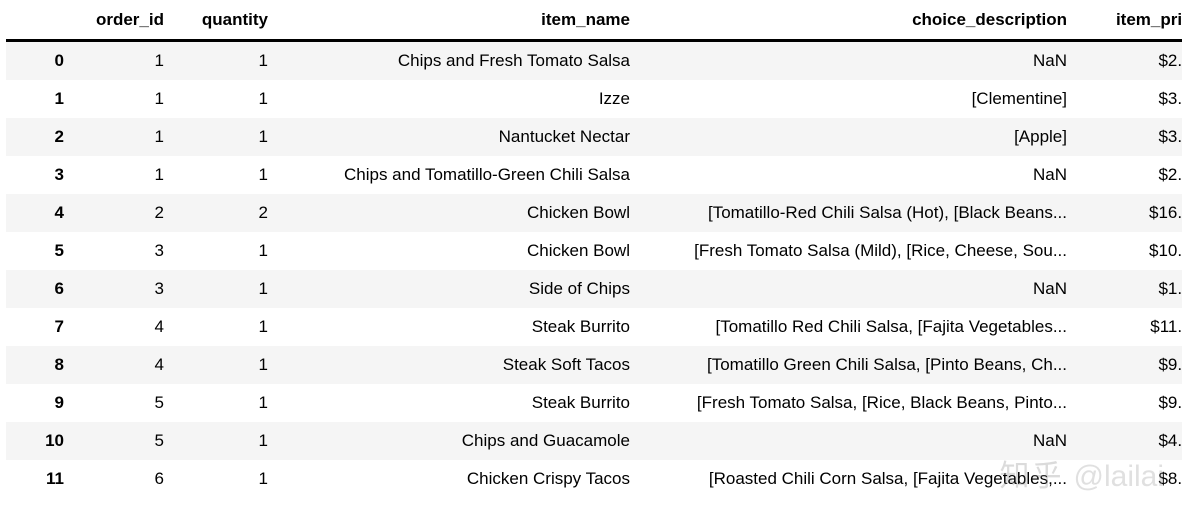 The height and width of the screenshot is (514, 1182). I want to click on cell-item-name: Chips and Tomatillo-Green Chili Salsa, so click(455, 175).